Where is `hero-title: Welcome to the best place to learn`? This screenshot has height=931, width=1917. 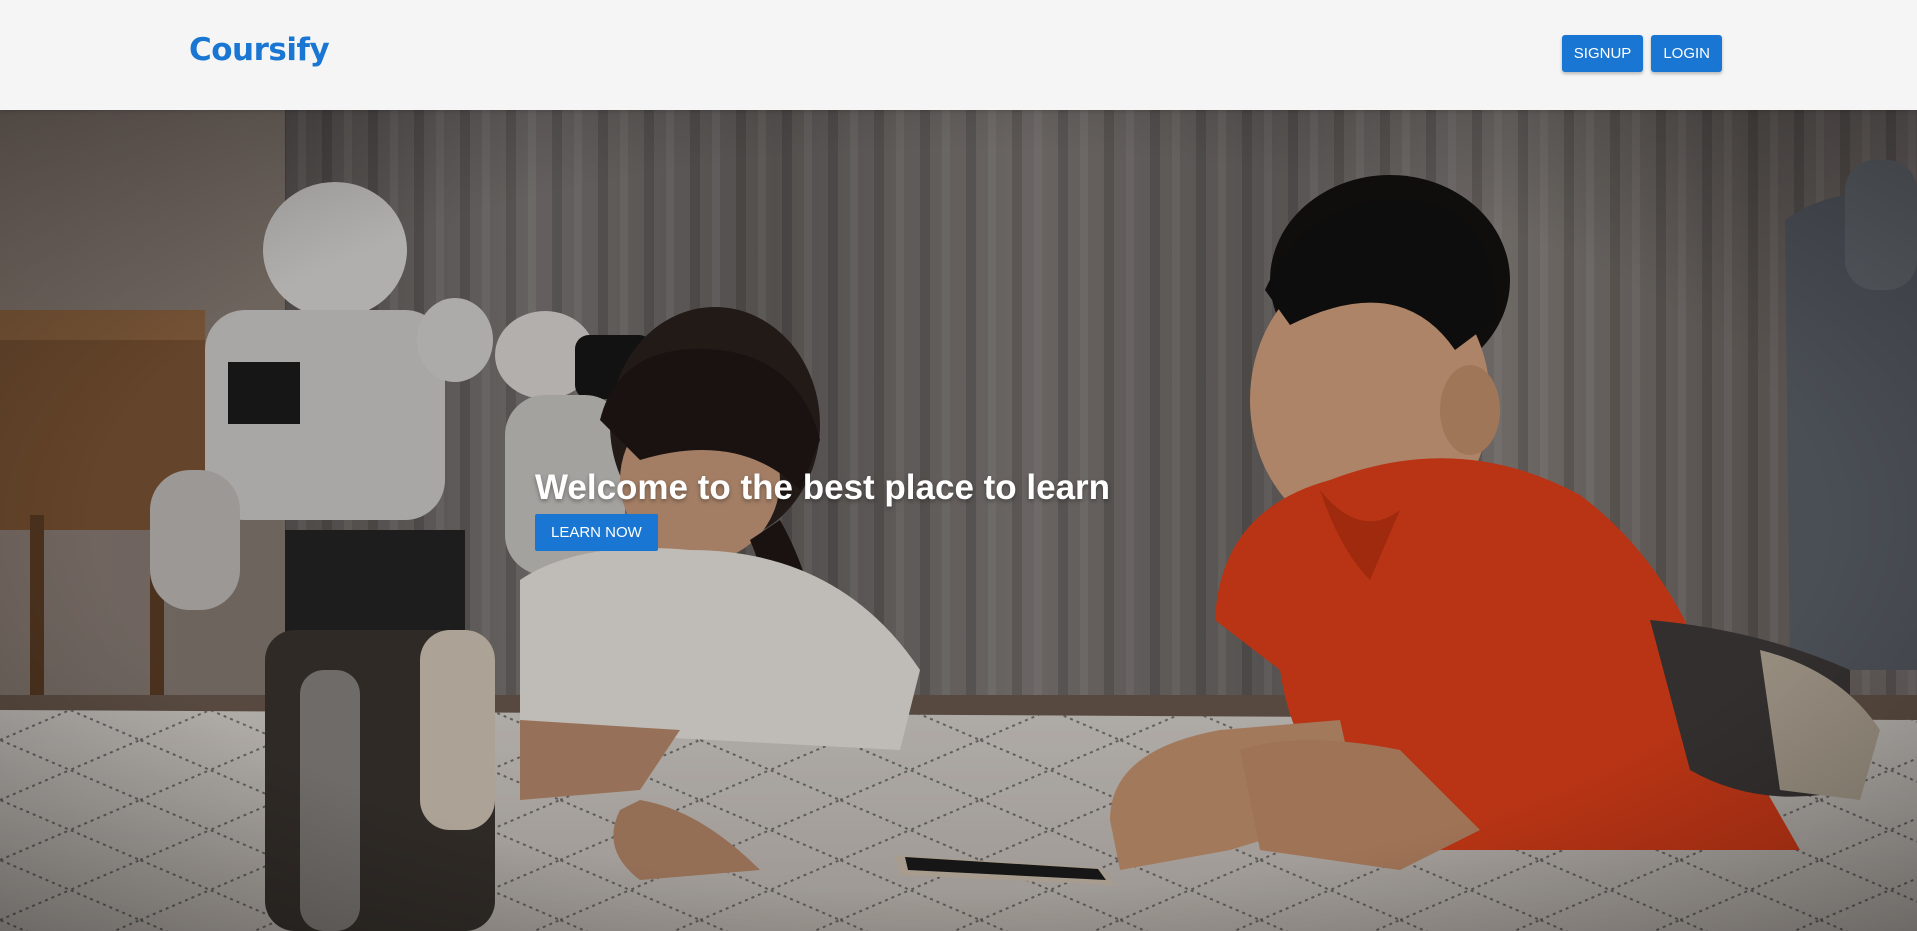
hero-title: Welcome to the best place to learn is located at coordinates (823, 487).